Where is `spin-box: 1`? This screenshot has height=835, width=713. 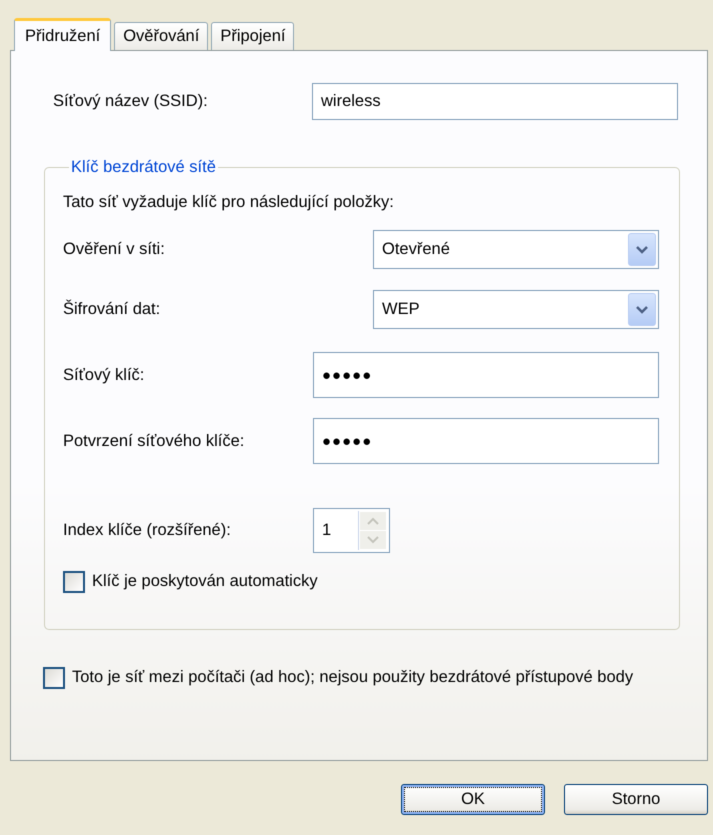 spin-box: 1 is located at coordinates (351, 530).